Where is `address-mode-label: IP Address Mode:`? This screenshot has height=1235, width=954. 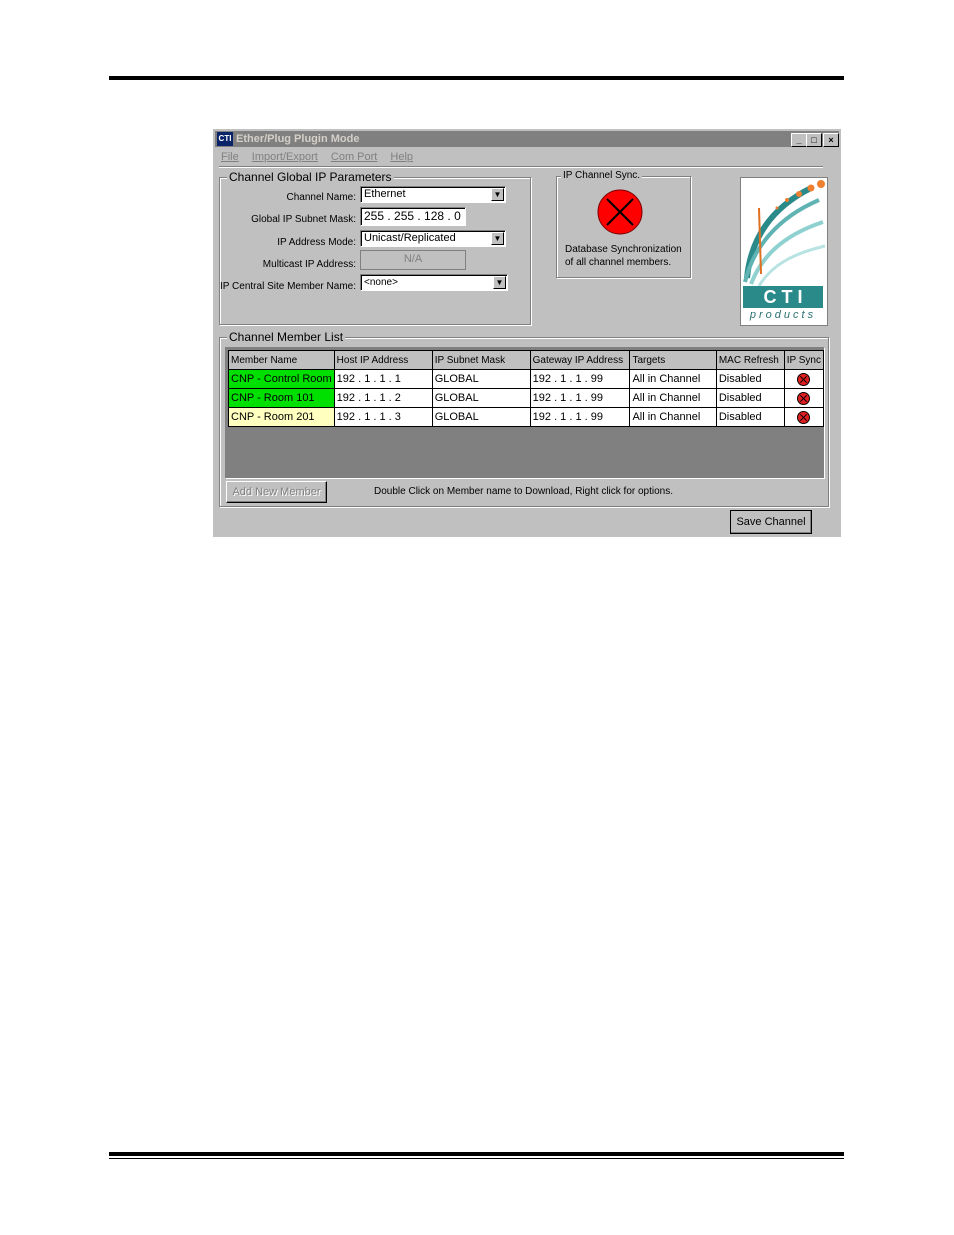
address-mode-label: IP Address Mode: is located at coordinates (316, 242).